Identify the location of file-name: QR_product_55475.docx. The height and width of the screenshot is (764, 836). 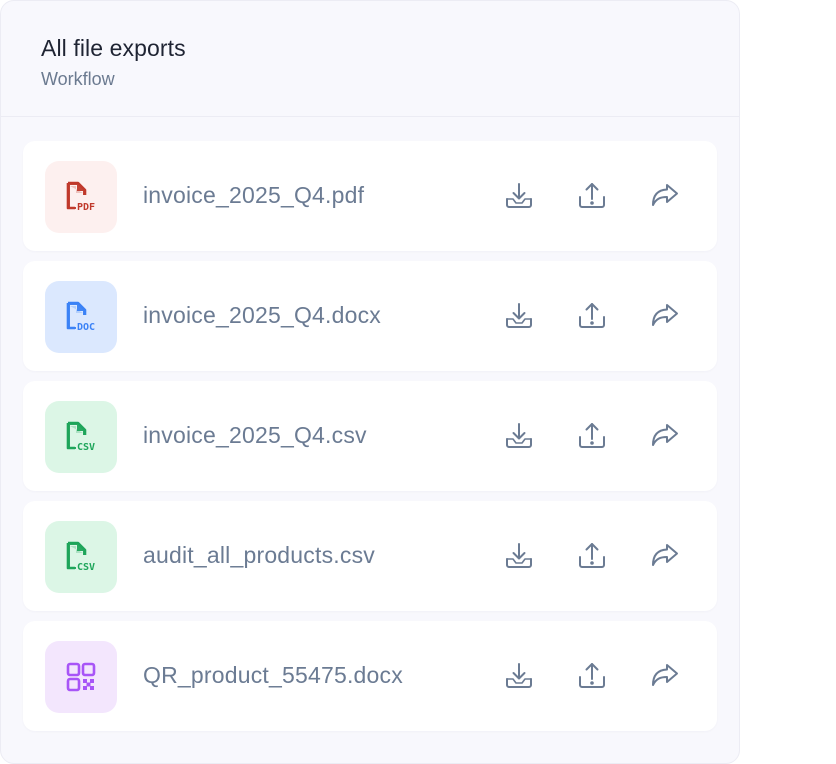
(273, 675).